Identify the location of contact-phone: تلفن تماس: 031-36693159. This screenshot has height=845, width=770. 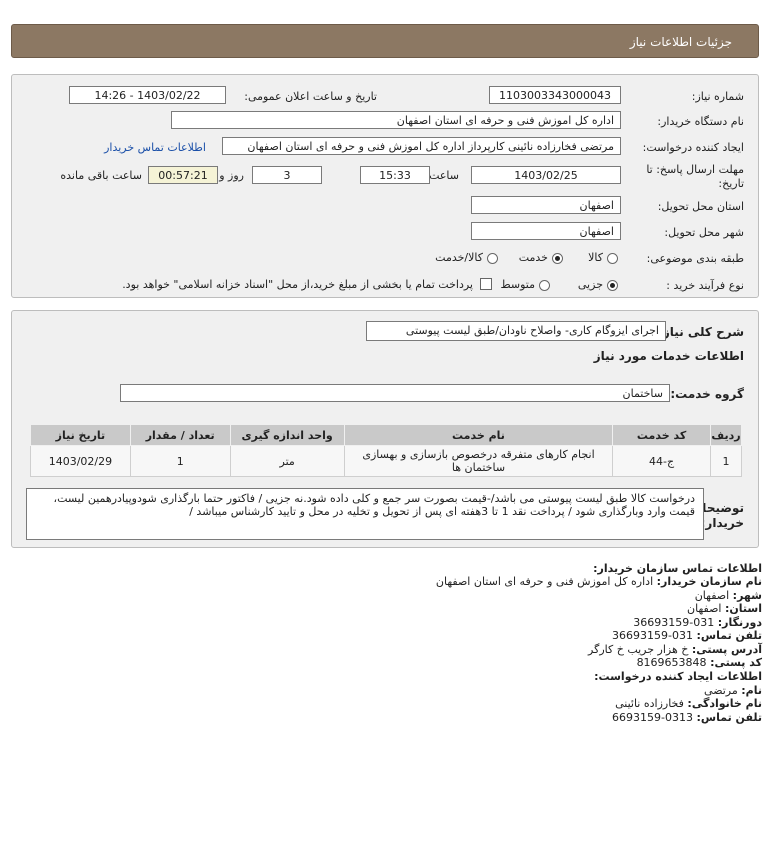
(687, 635).